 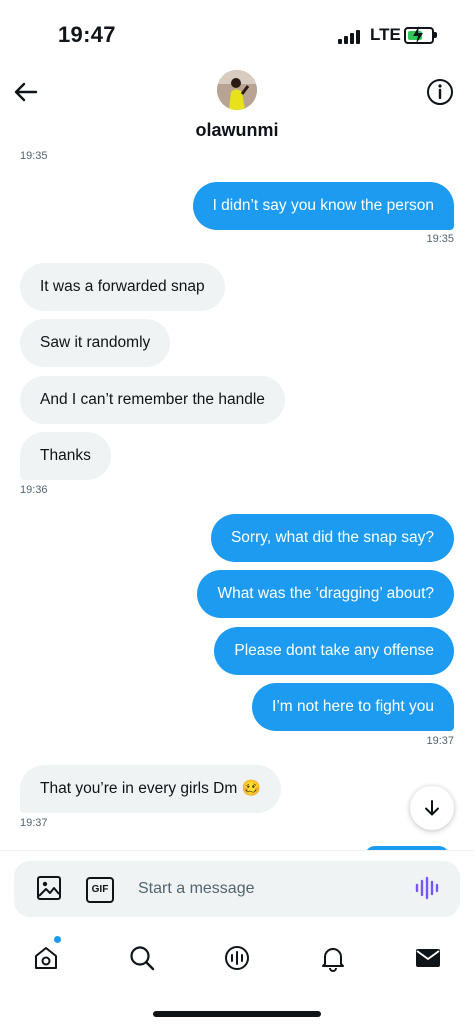 I want to click on info-icon, so click(x=440, y=92).